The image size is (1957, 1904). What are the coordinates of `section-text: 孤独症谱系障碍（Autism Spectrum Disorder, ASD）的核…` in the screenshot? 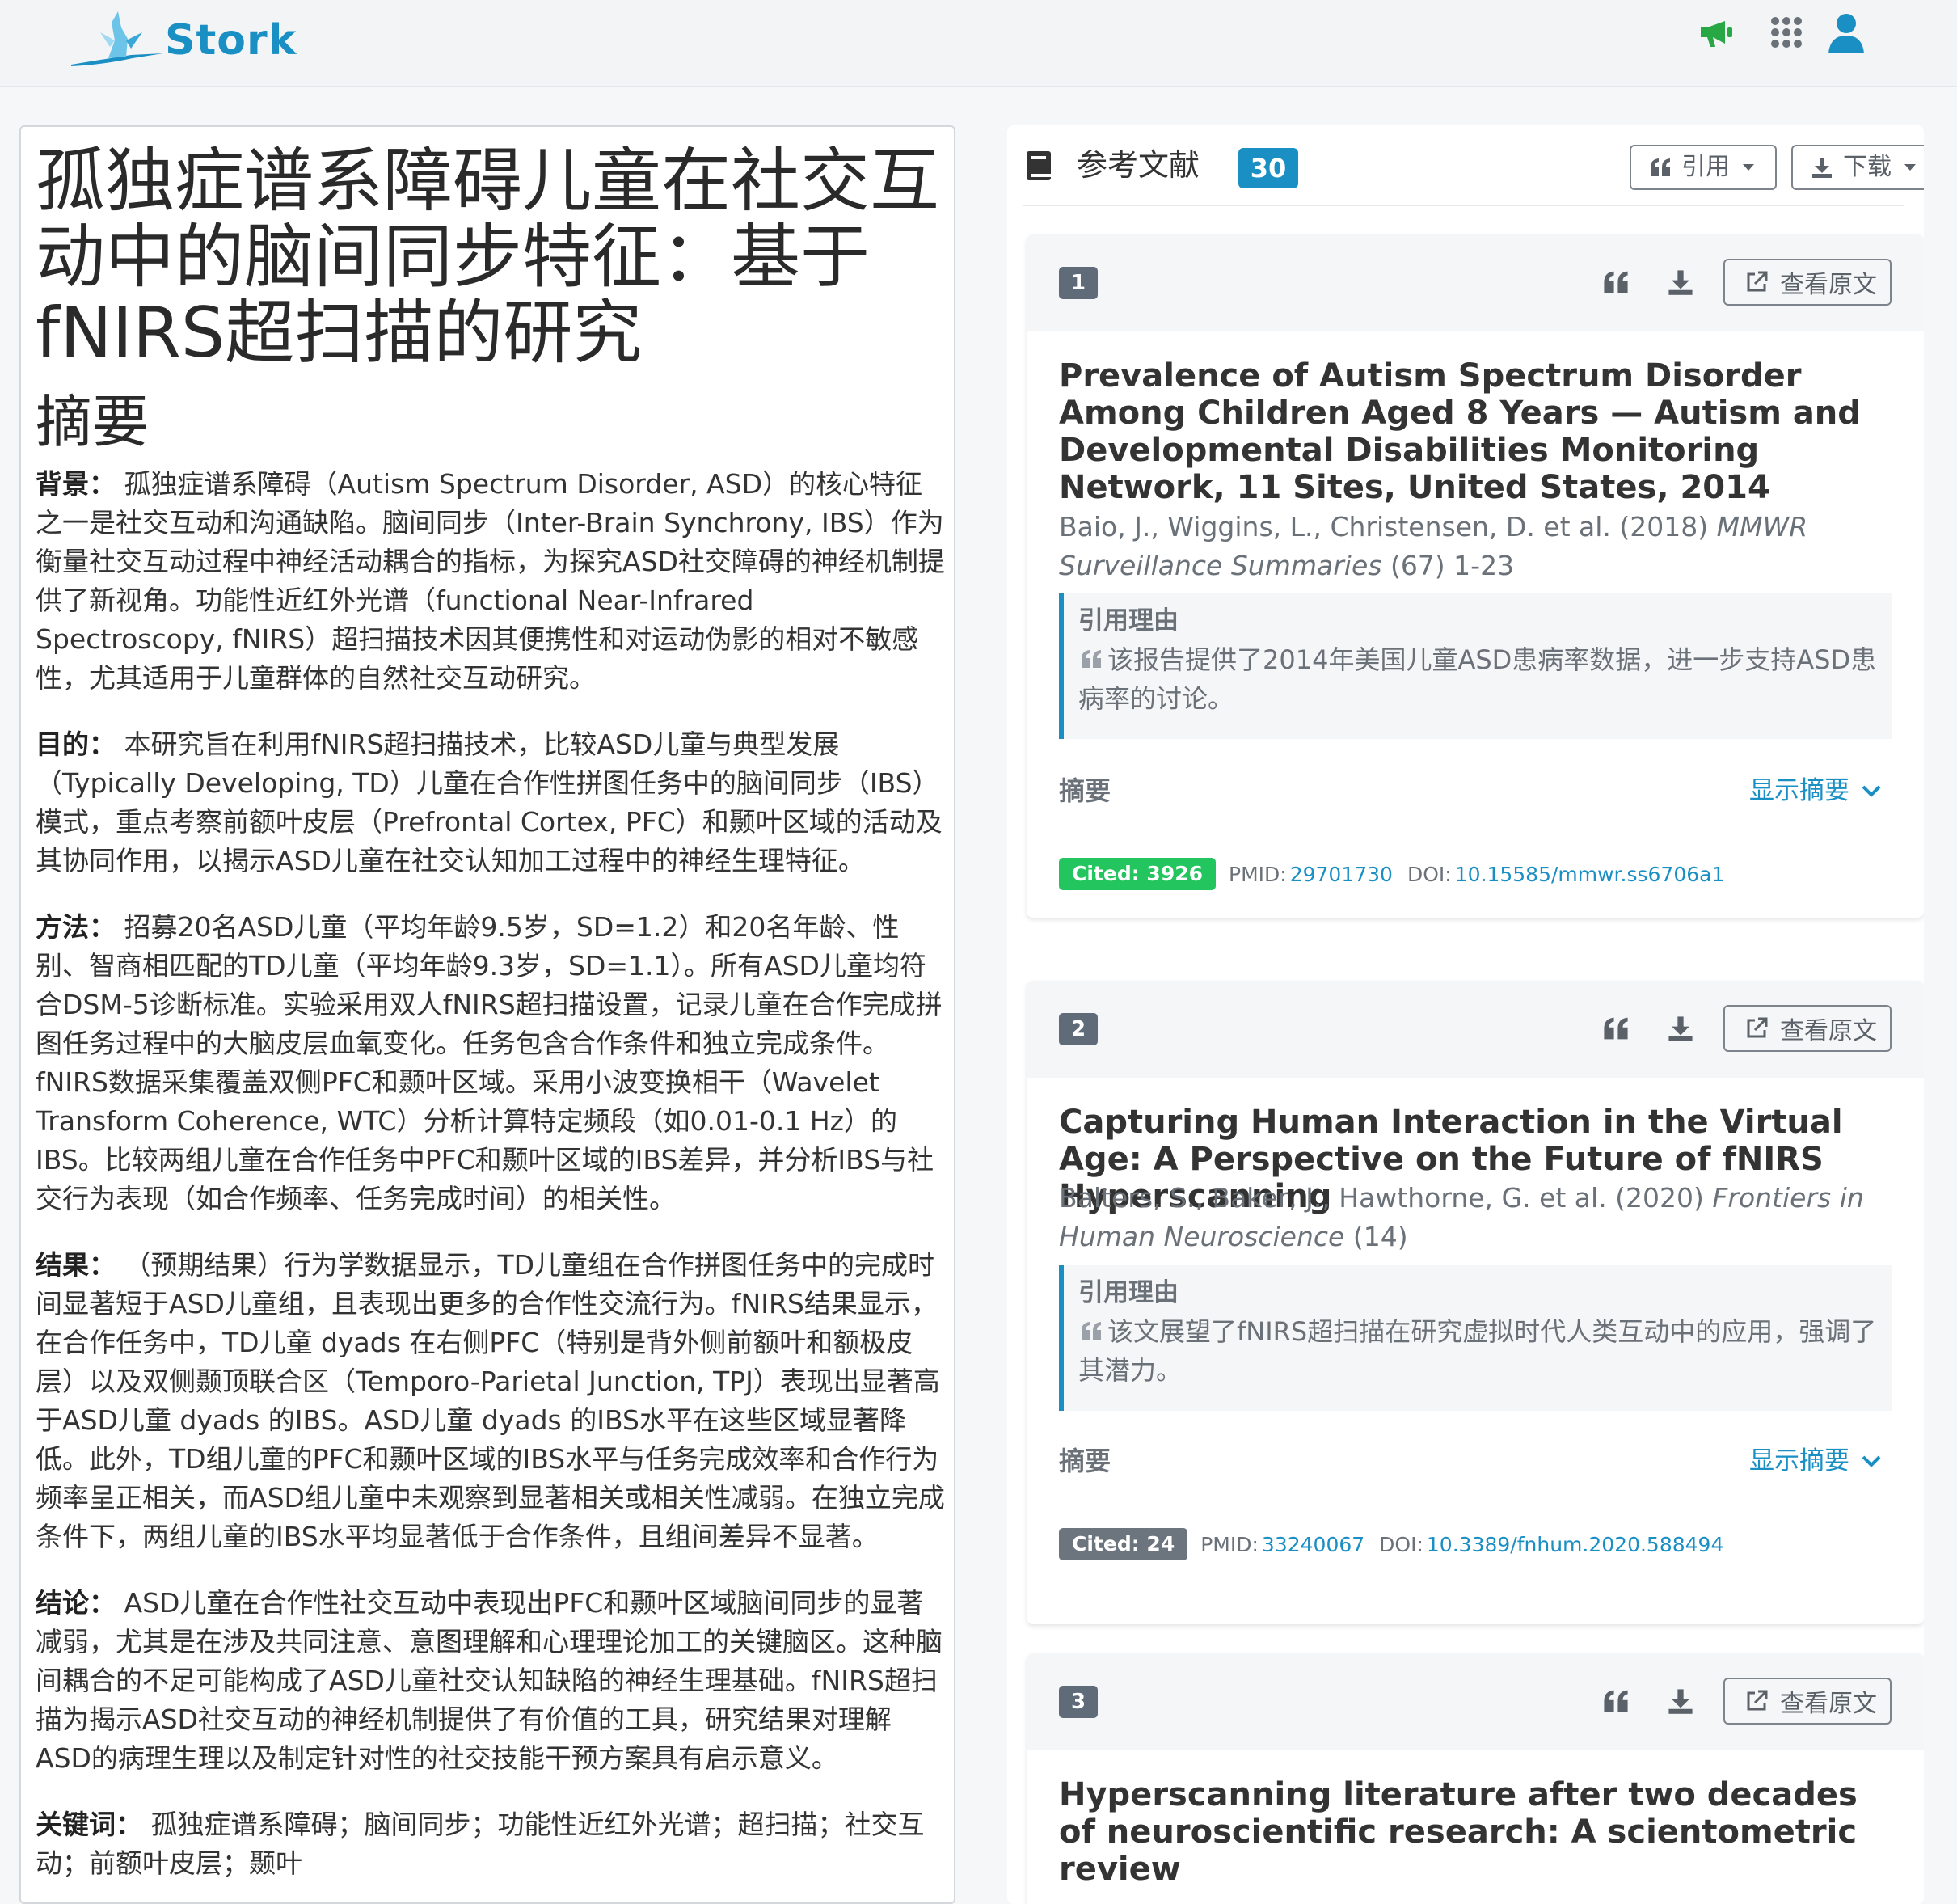 It's located at (490, 581).